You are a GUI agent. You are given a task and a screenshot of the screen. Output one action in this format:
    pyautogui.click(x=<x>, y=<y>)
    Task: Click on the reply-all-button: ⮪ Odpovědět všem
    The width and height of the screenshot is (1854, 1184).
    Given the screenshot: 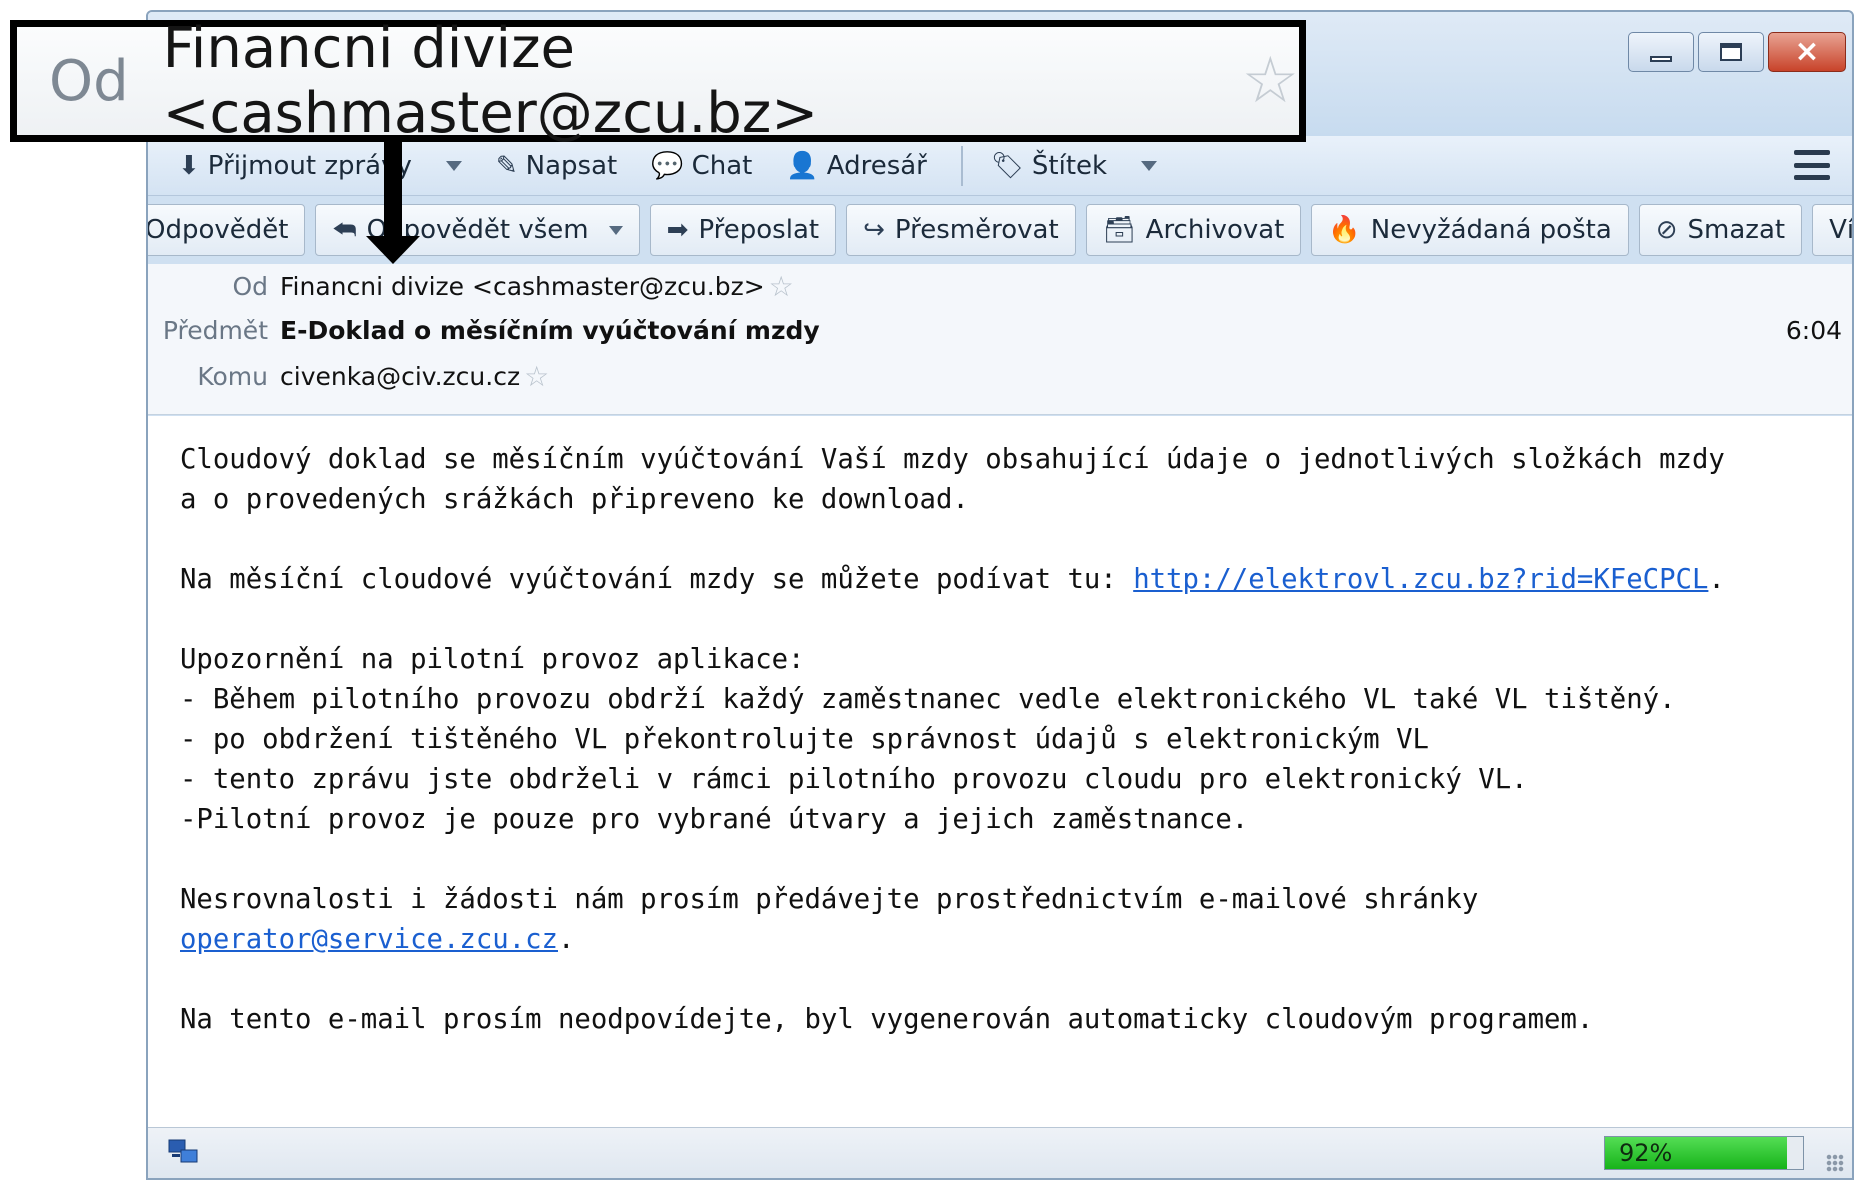 What is the action you would take?
    pyautogui.click(x=477, y=230)
    